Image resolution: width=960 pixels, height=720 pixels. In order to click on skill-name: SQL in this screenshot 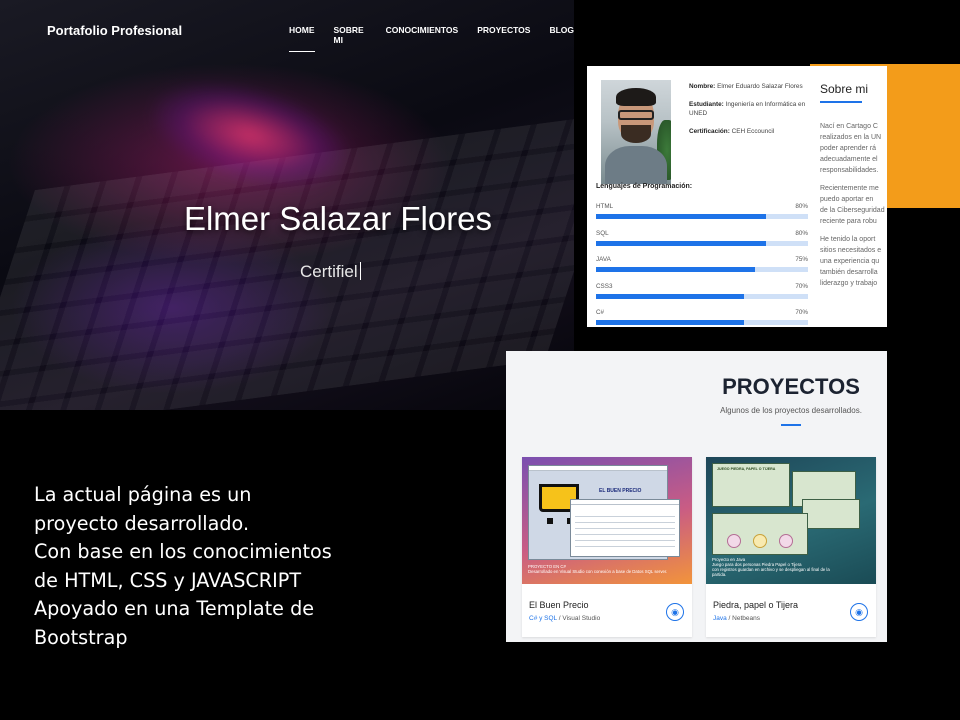, I will do `click(602, 233)`.